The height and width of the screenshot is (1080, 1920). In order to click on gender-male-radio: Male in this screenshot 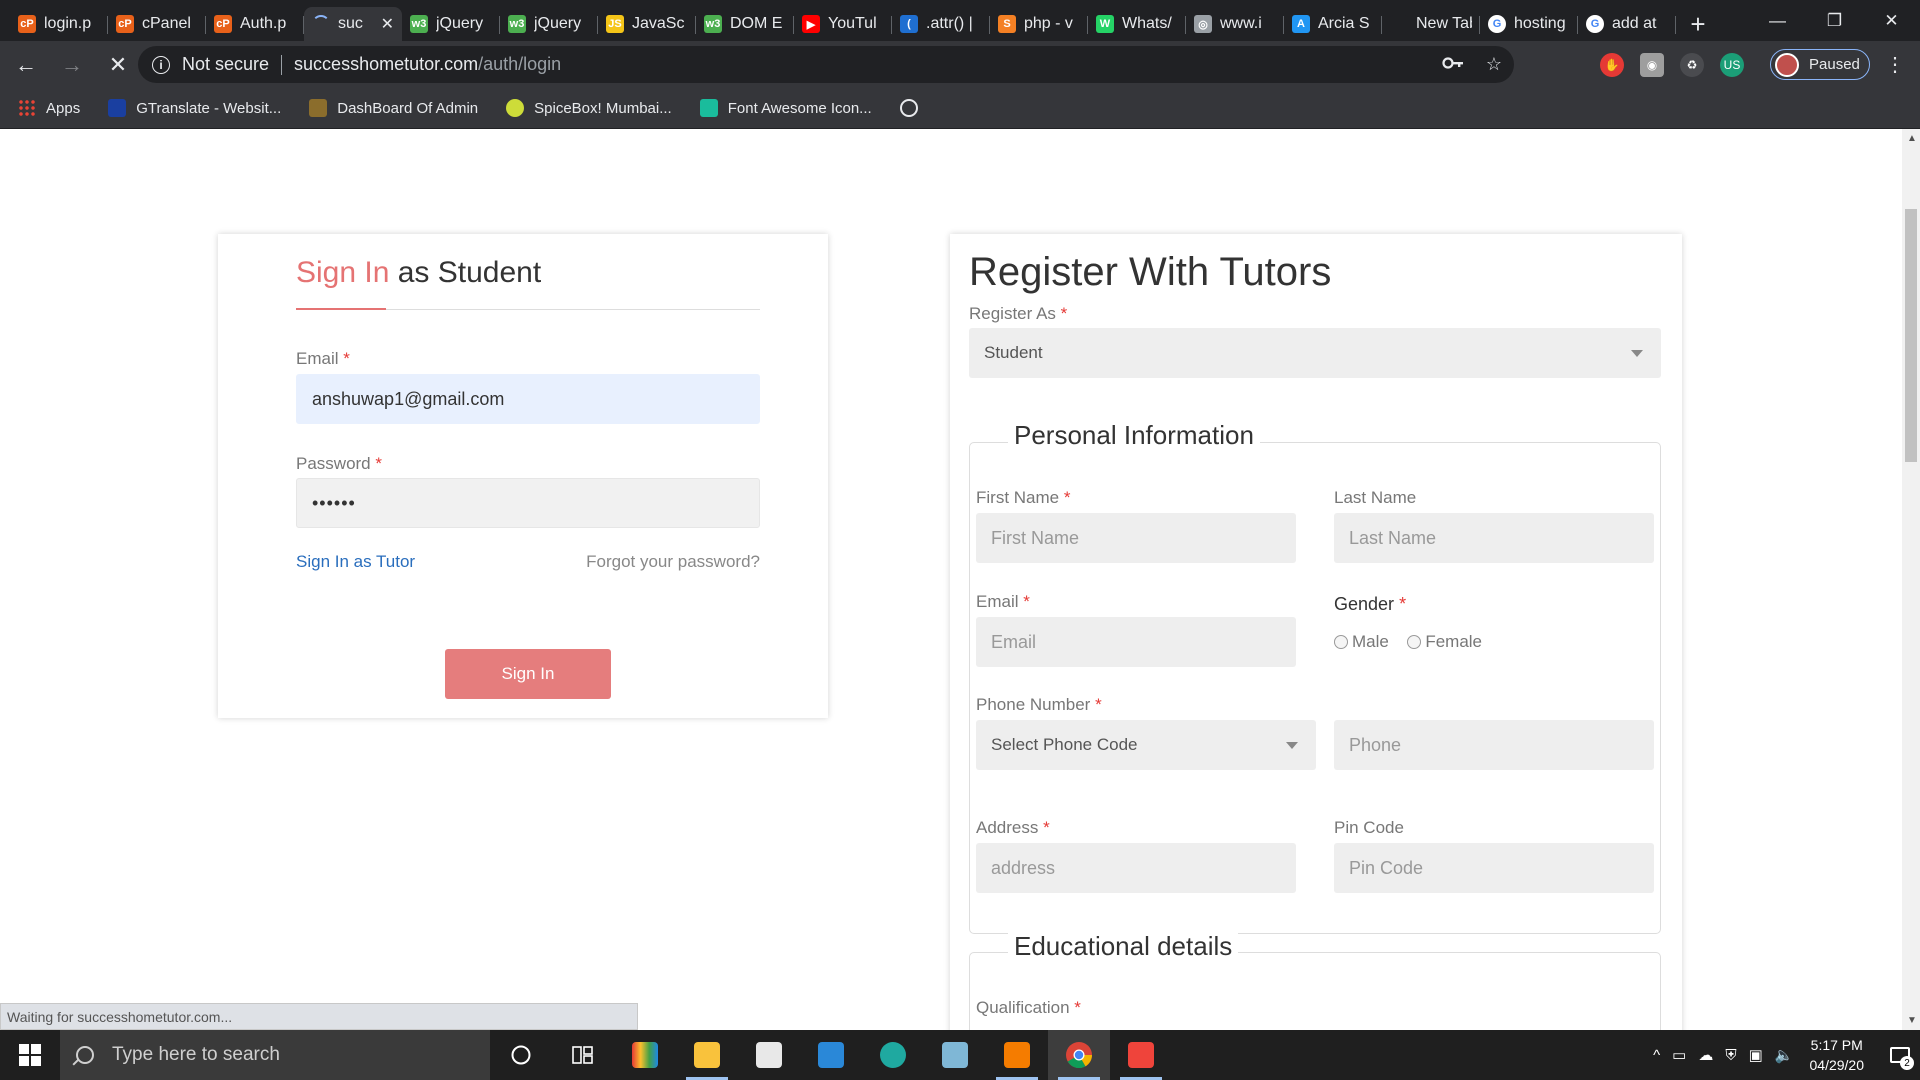, I will do `click(1361, 642)`.